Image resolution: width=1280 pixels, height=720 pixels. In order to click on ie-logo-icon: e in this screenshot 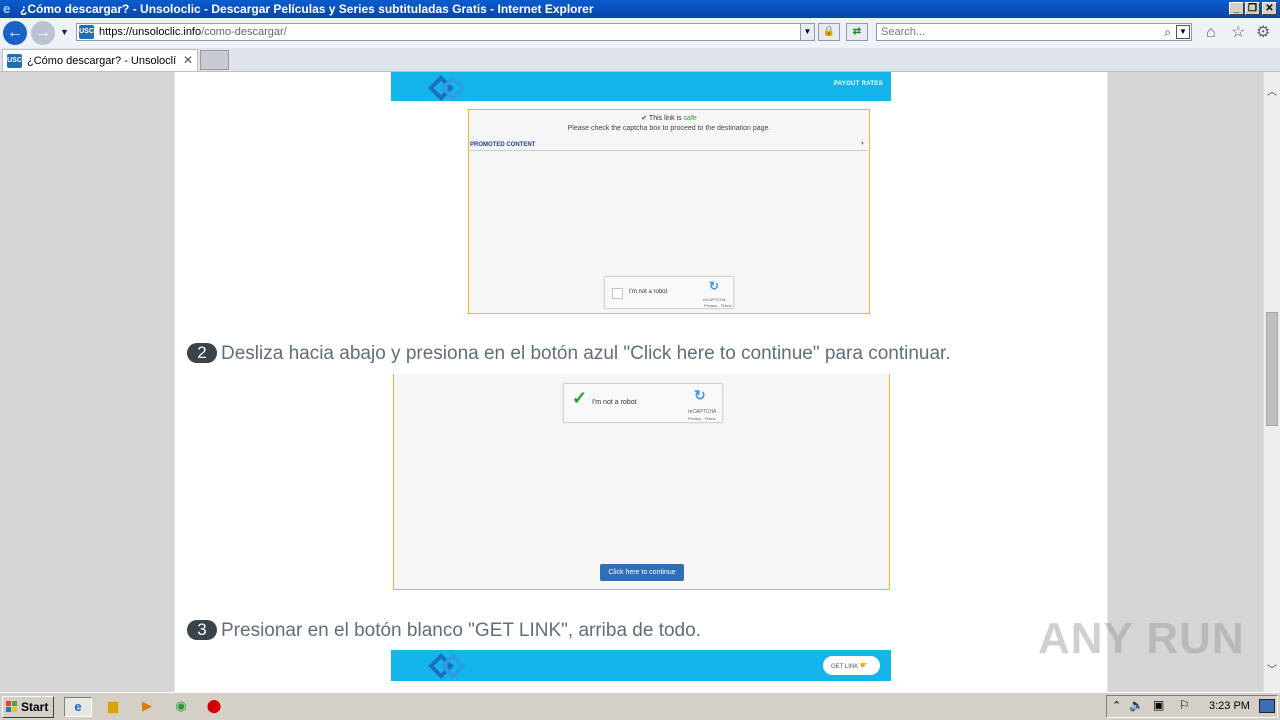, I will do `click(7, 8)`.